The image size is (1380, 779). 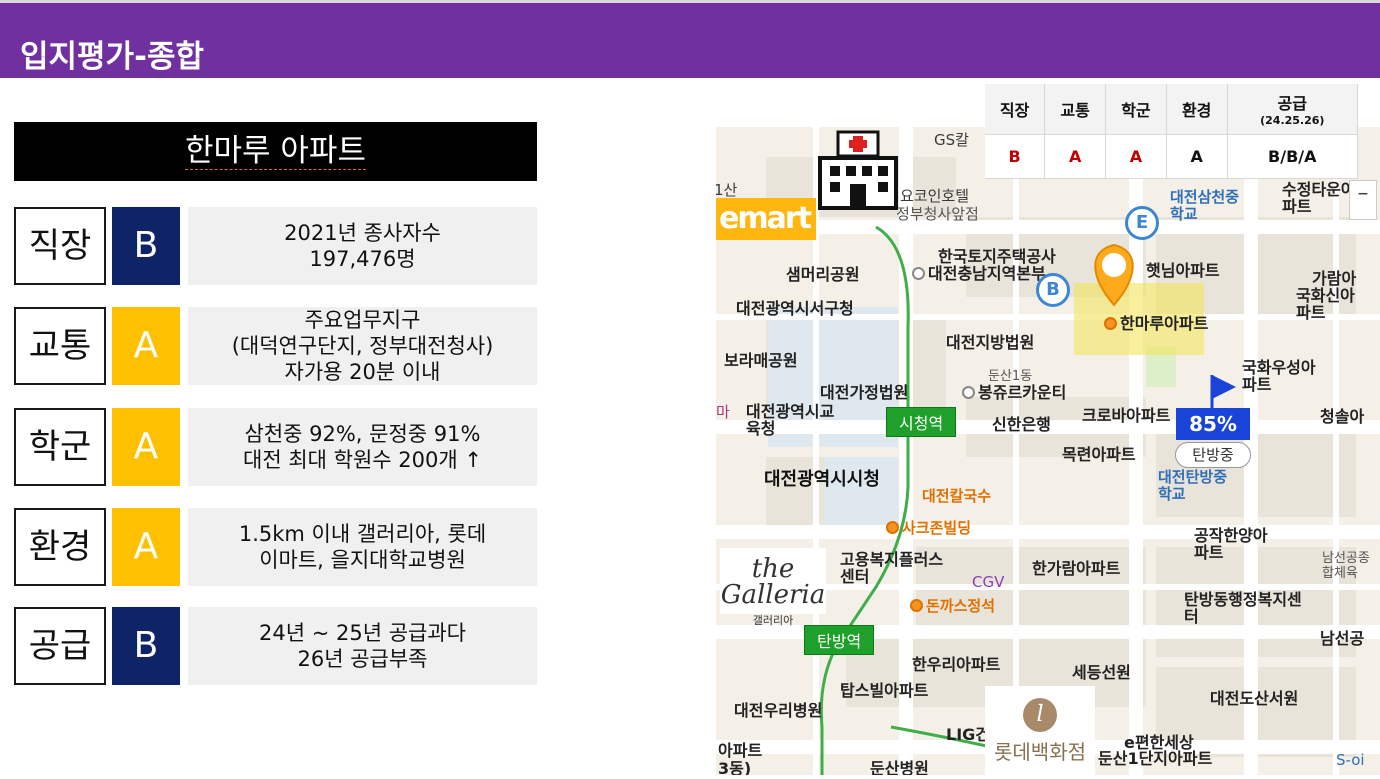 What do you see at coordinates (1155, 758) in the screenshot?
I see `map-label: 둔산1단지아파트` at bounding box center [1155, 758].